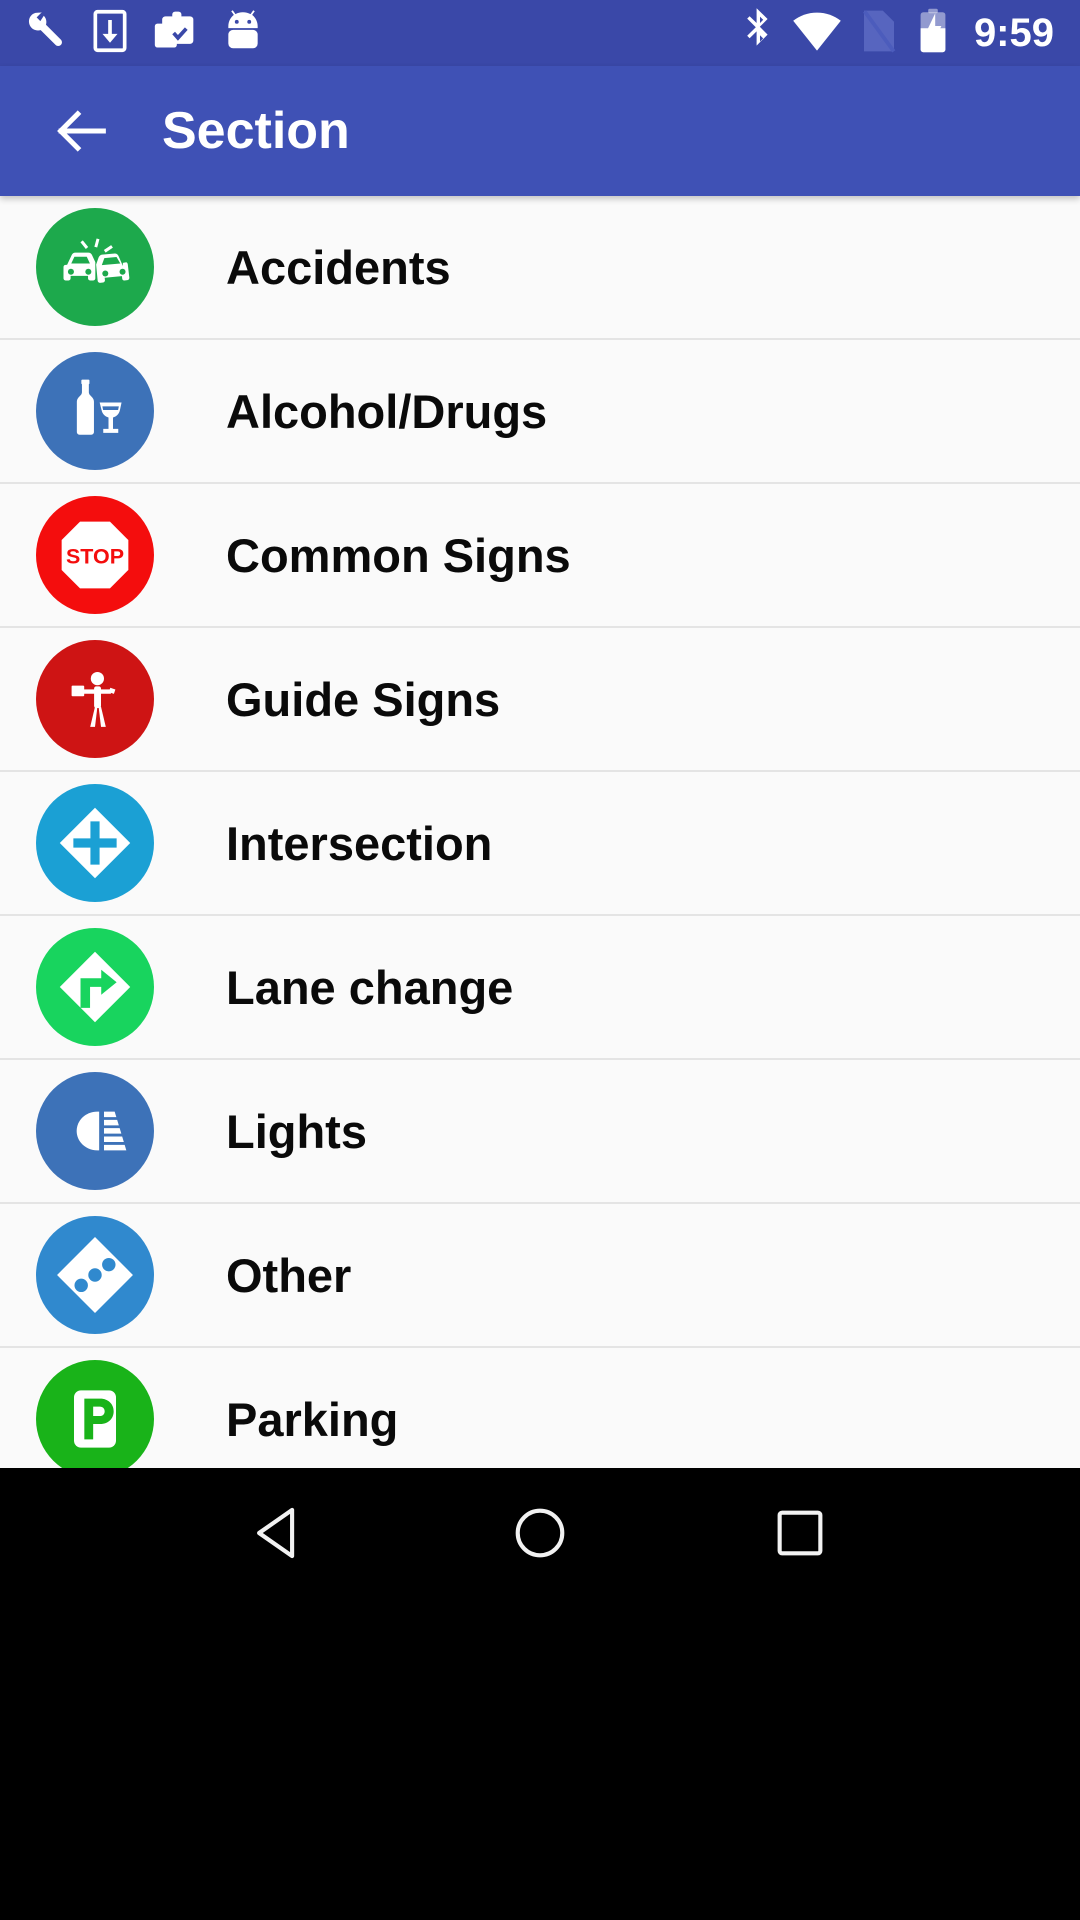 The width and height of the screenshot is (1080, 1920). Describe the element at coordinates (46, 33) in the screenshot. I see `wrench-icon` at that location.